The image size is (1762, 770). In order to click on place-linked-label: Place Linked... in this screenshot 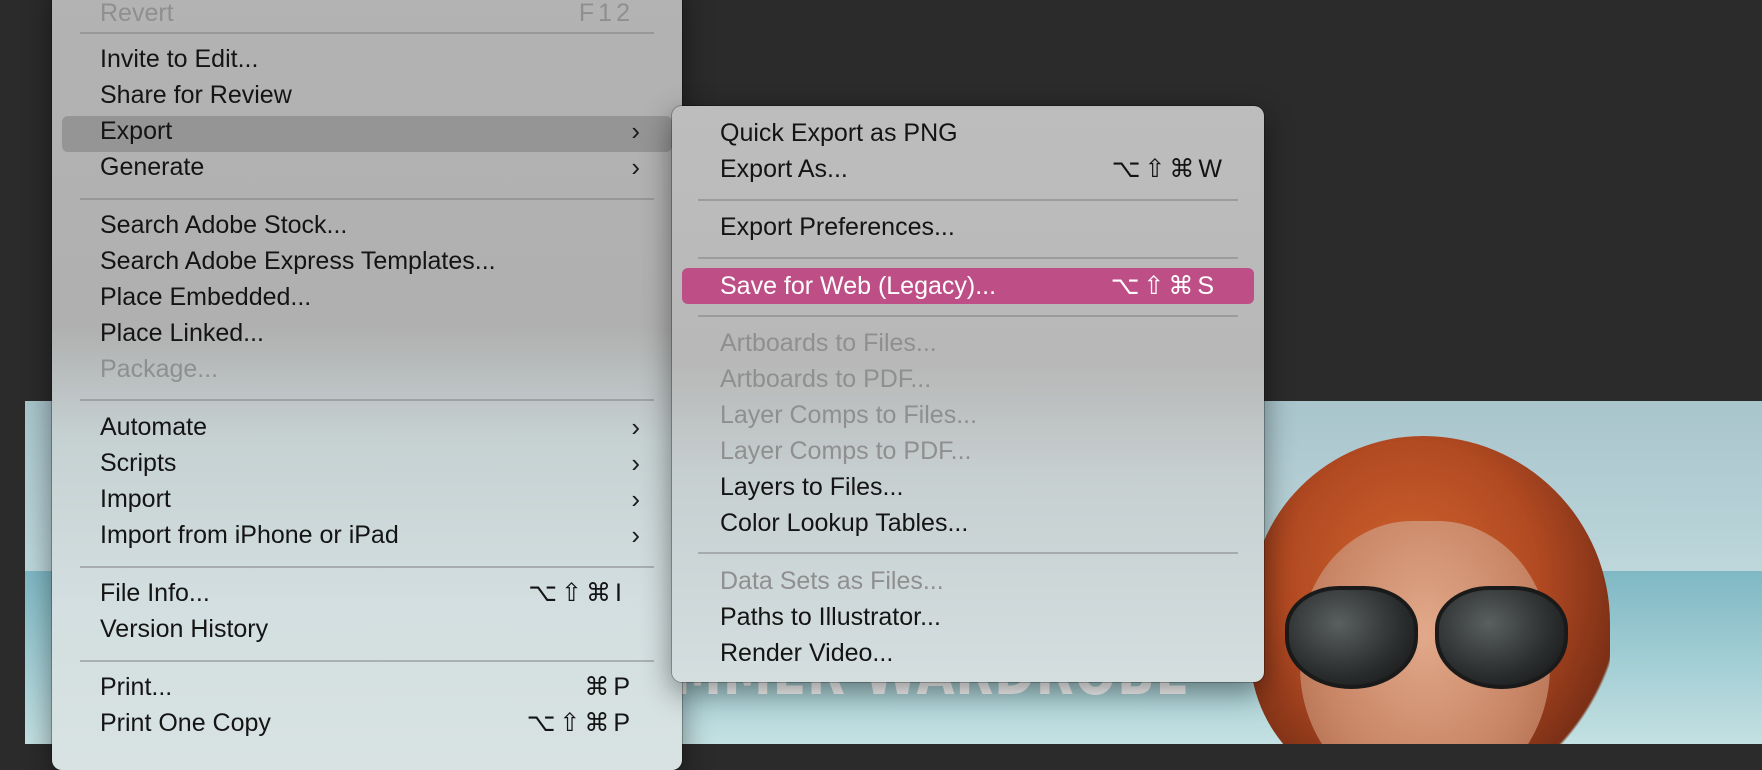, I will do `click(182, 333)`.